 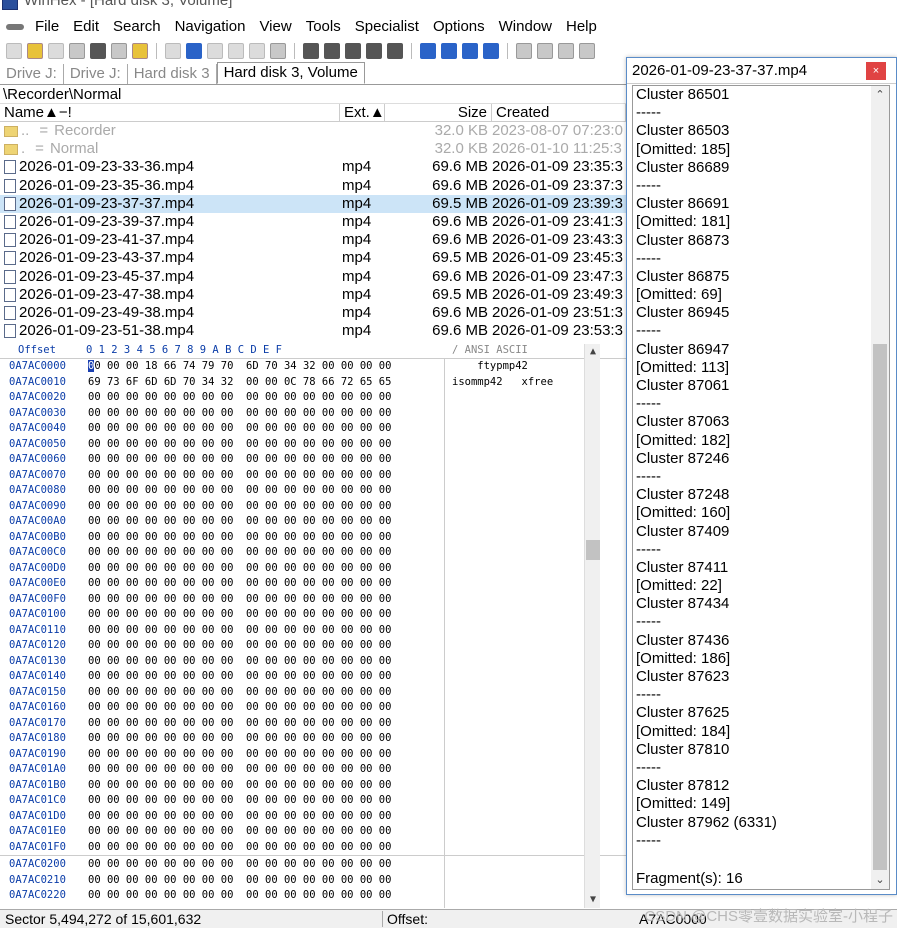 What do you see at coordinates (210, 26) in the screenshot?
I see `menu-navigation: Navigation` at bounding box center [210, 26].